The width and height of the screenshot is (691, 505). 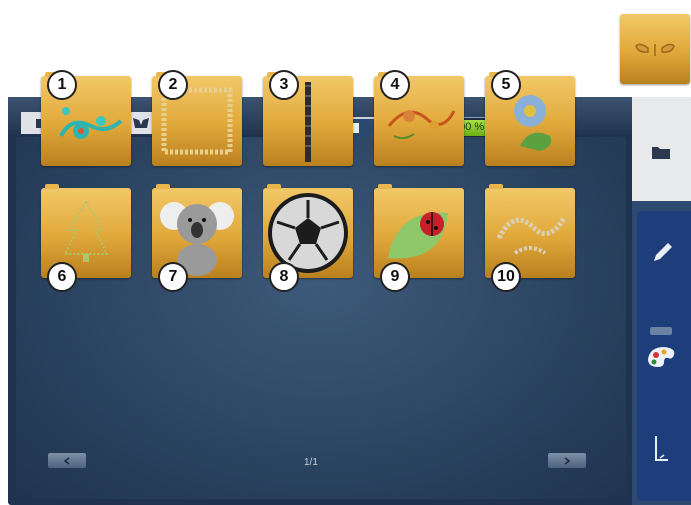 I want to click on design-number-1: 1, so click(x=62, y=85).